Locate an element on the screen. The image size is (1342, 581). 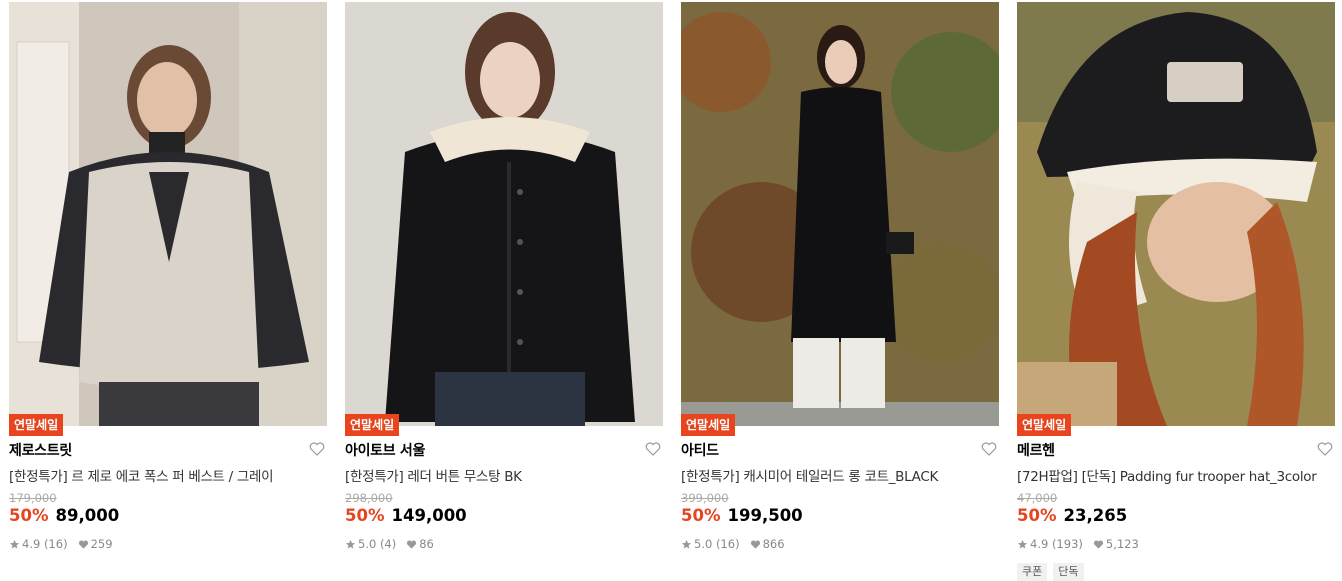
price-line: 50% 199,500 is located at coordinates (742, 515).